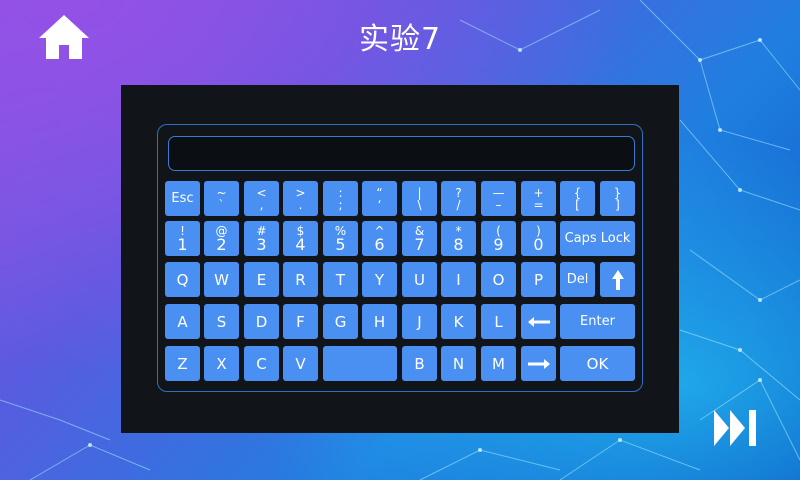 The image size is (800, 480). What do you see at coordinates (340, 198) in the screenshot?
I see `key-semicolon: :;` at bounding box center [340, 198].